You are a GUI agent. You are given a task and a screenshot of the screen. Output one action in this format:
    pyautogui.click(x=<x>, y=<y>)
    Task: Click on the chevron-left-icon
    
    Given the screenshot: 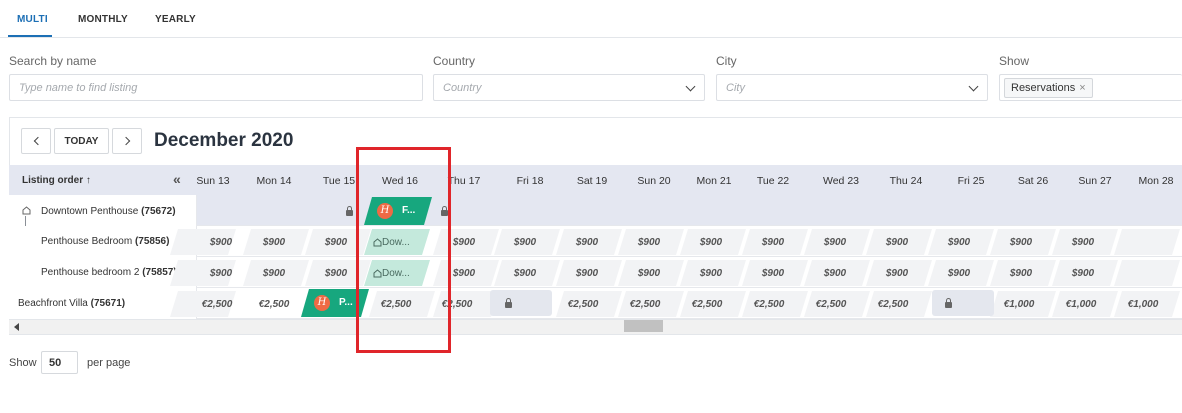 What is the action you would take?
    pyautogui.click(x=37, y=141)
    